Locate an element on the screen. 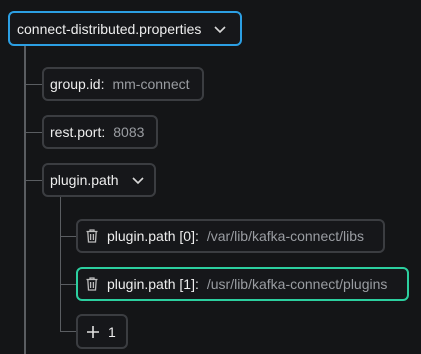 The image size is (421, 354). add-entry-label: 1 is located at coordinates (112, 331).